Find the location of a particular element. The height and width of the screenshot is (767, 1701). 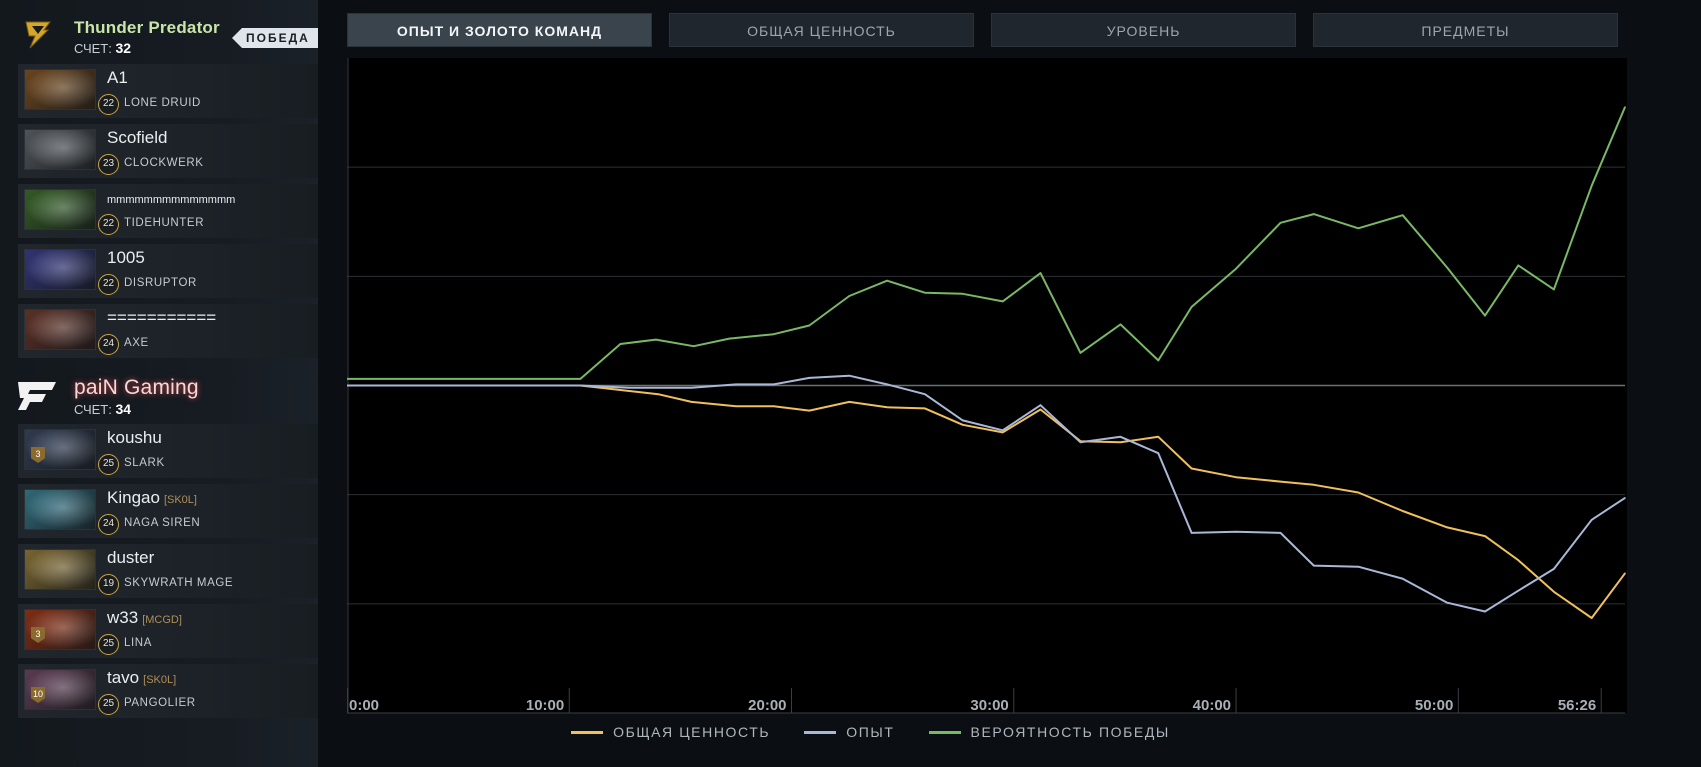

player-name: A1 is located at coordinates (117, 78).